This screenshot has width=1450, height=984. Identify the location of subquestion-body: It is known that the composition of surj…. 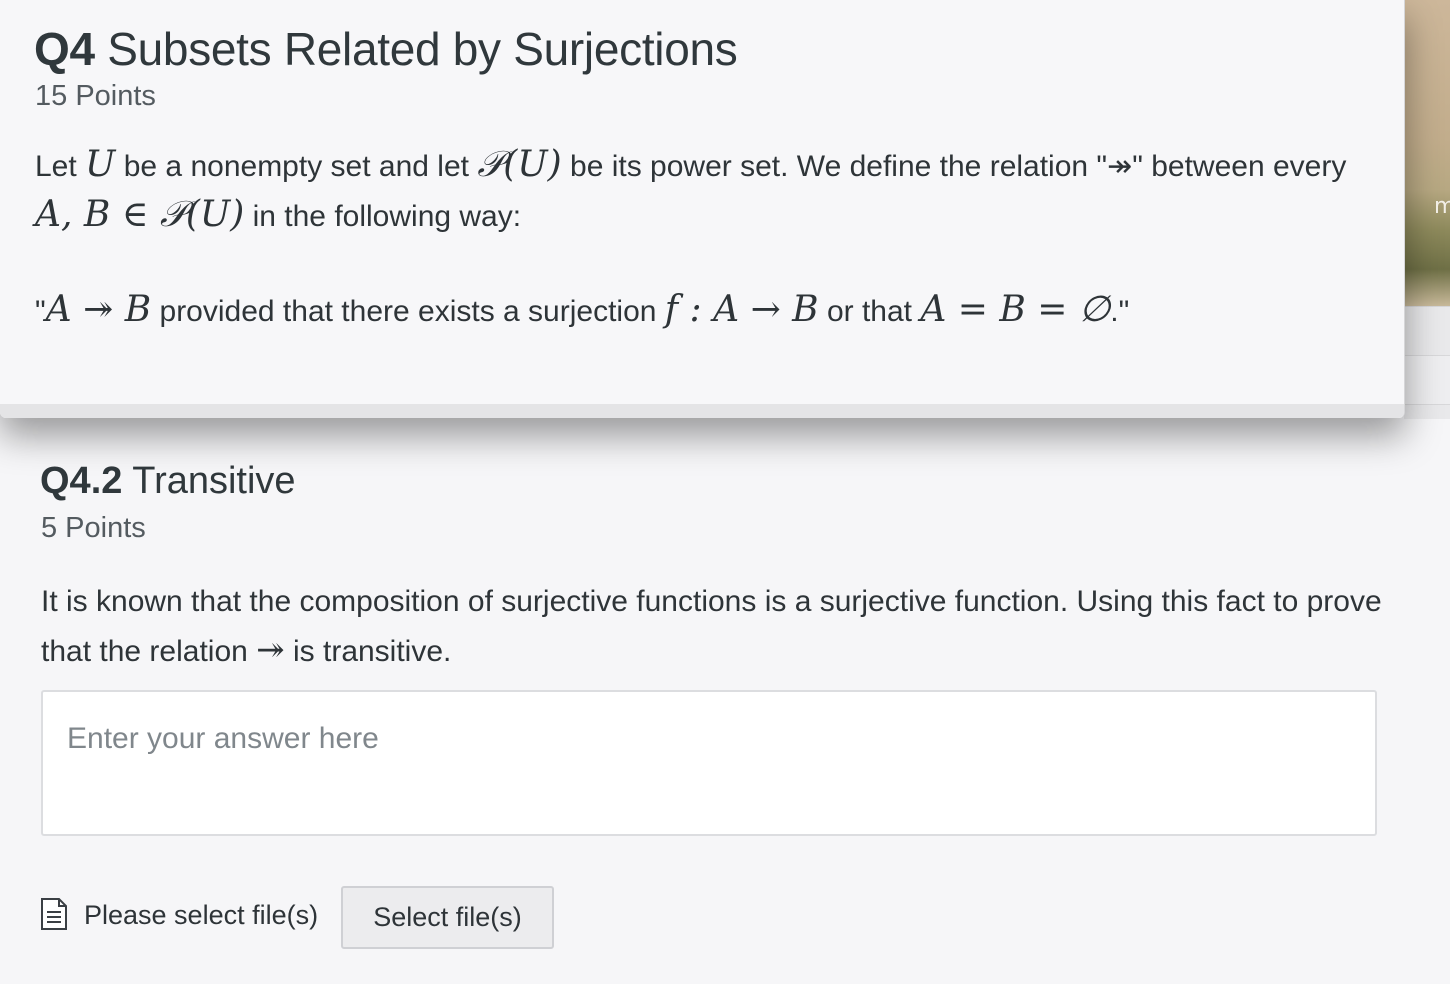
(721, 627).